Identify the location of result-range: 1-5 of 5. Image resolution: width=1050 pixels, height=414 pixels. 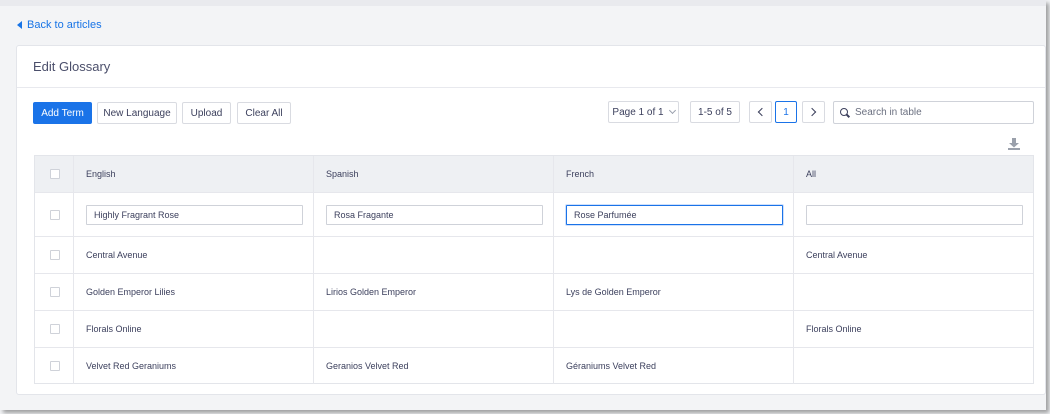
(715, 112).